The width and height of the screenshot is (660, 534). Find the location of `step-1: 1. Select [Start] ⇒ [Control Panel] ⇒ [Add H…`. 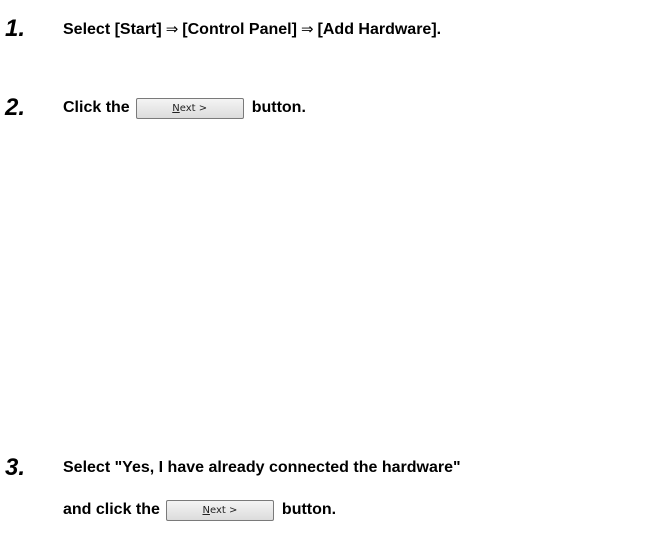

step-1: 1. Select [Start] ⇒ [Control Panel] ⇒ [Add H… is located at coordinates (220, 29).